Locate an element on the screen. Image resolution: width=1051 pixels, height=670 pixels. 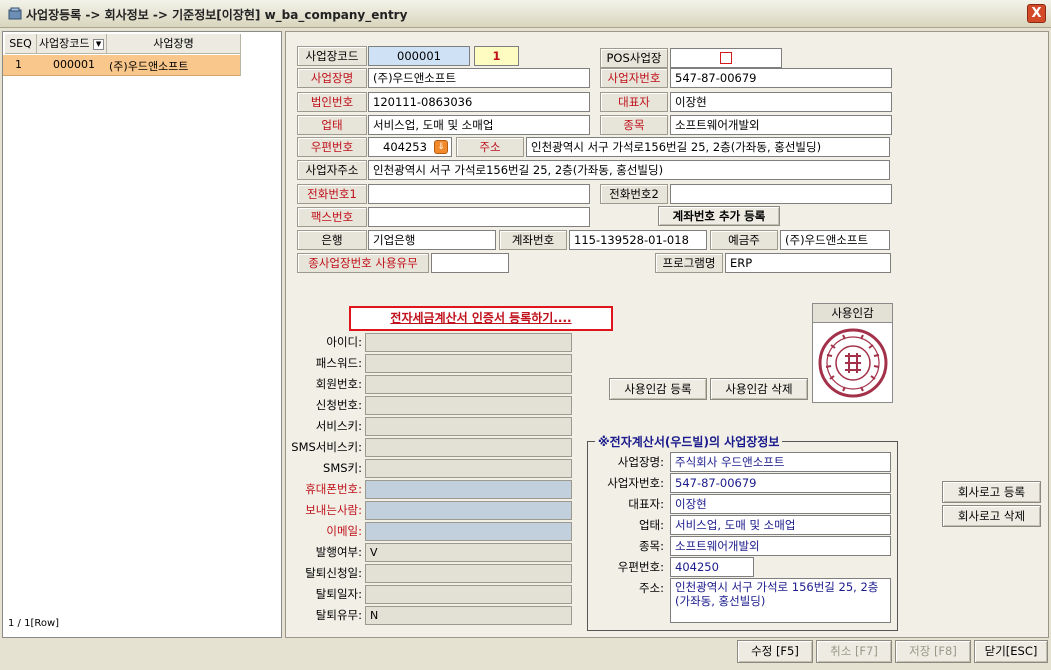
zip-search-icon: ⇓ is located at coordinates (441, 147).